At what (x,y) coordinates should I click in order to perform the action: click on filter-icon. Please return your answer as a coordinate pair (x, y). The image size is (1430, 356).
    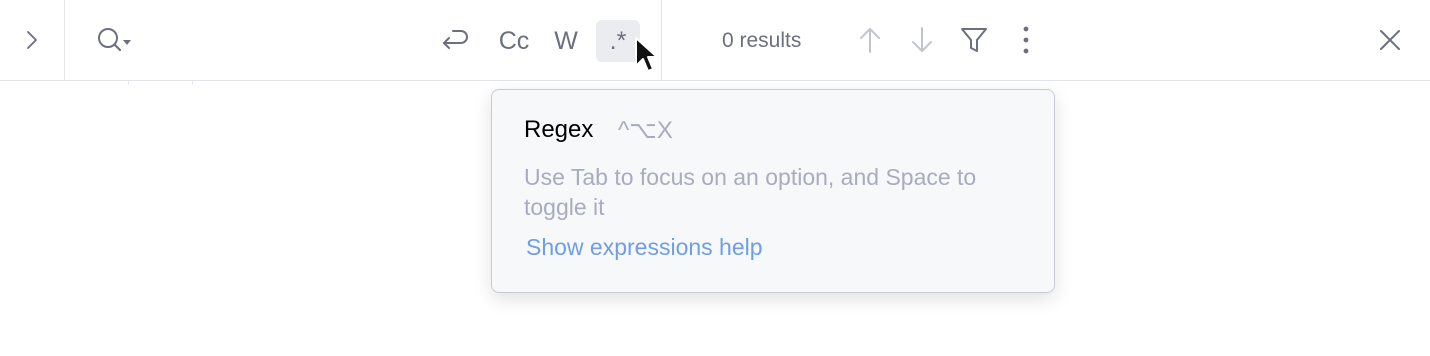
    Looking at the image, I should click on (974, 40).